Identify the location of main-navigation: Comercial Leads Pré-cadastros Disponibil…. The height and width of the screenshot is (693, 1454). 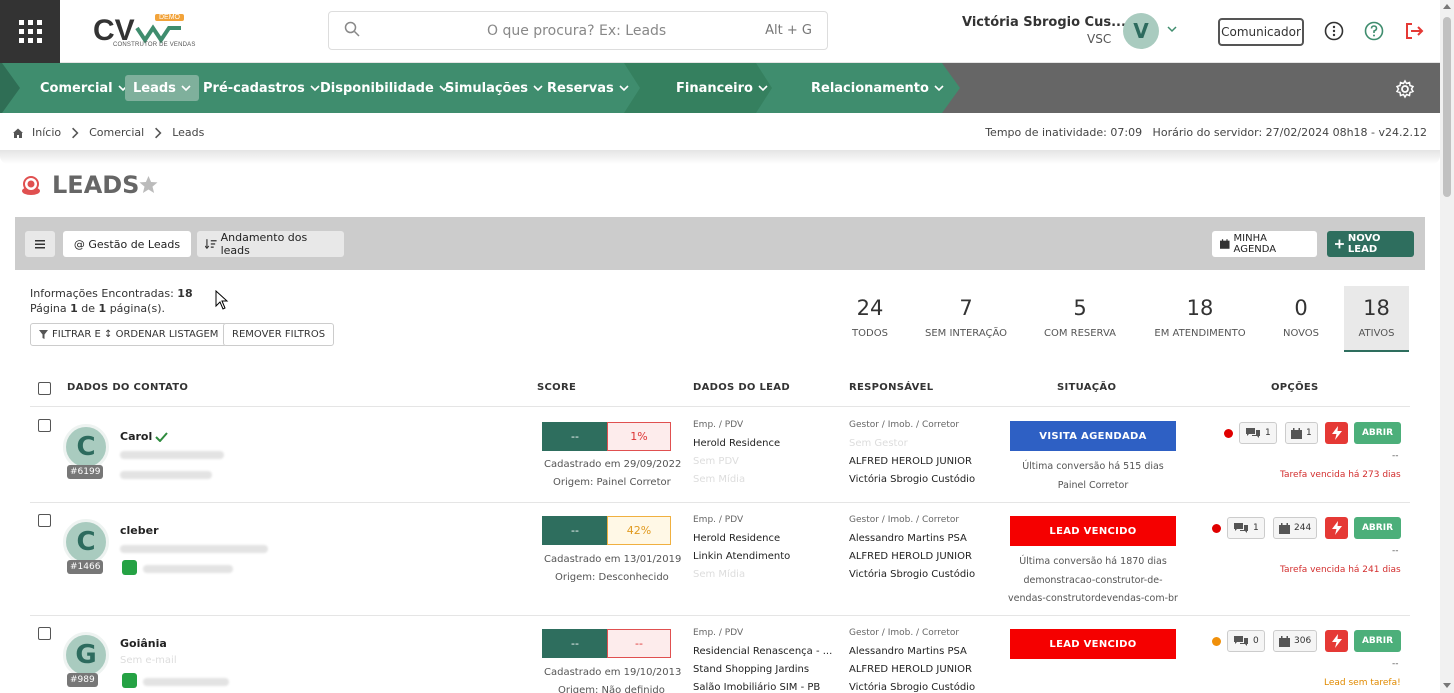
(720, 88).